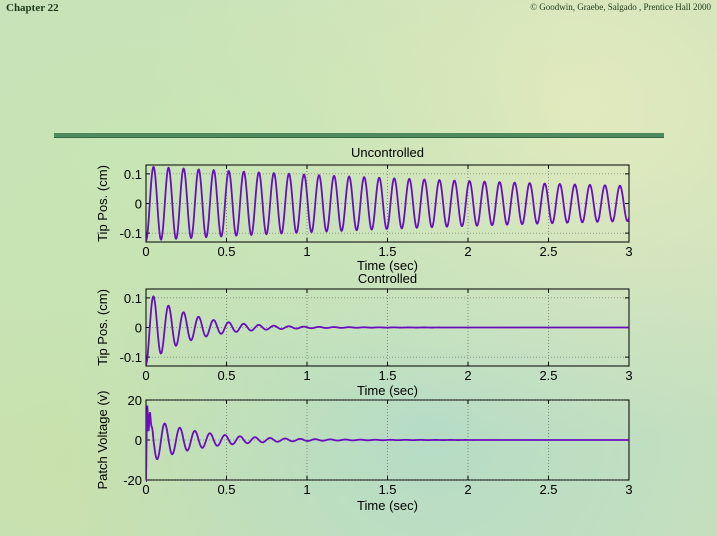  I want to click on chart-title: Controlled, so click(387, 278).